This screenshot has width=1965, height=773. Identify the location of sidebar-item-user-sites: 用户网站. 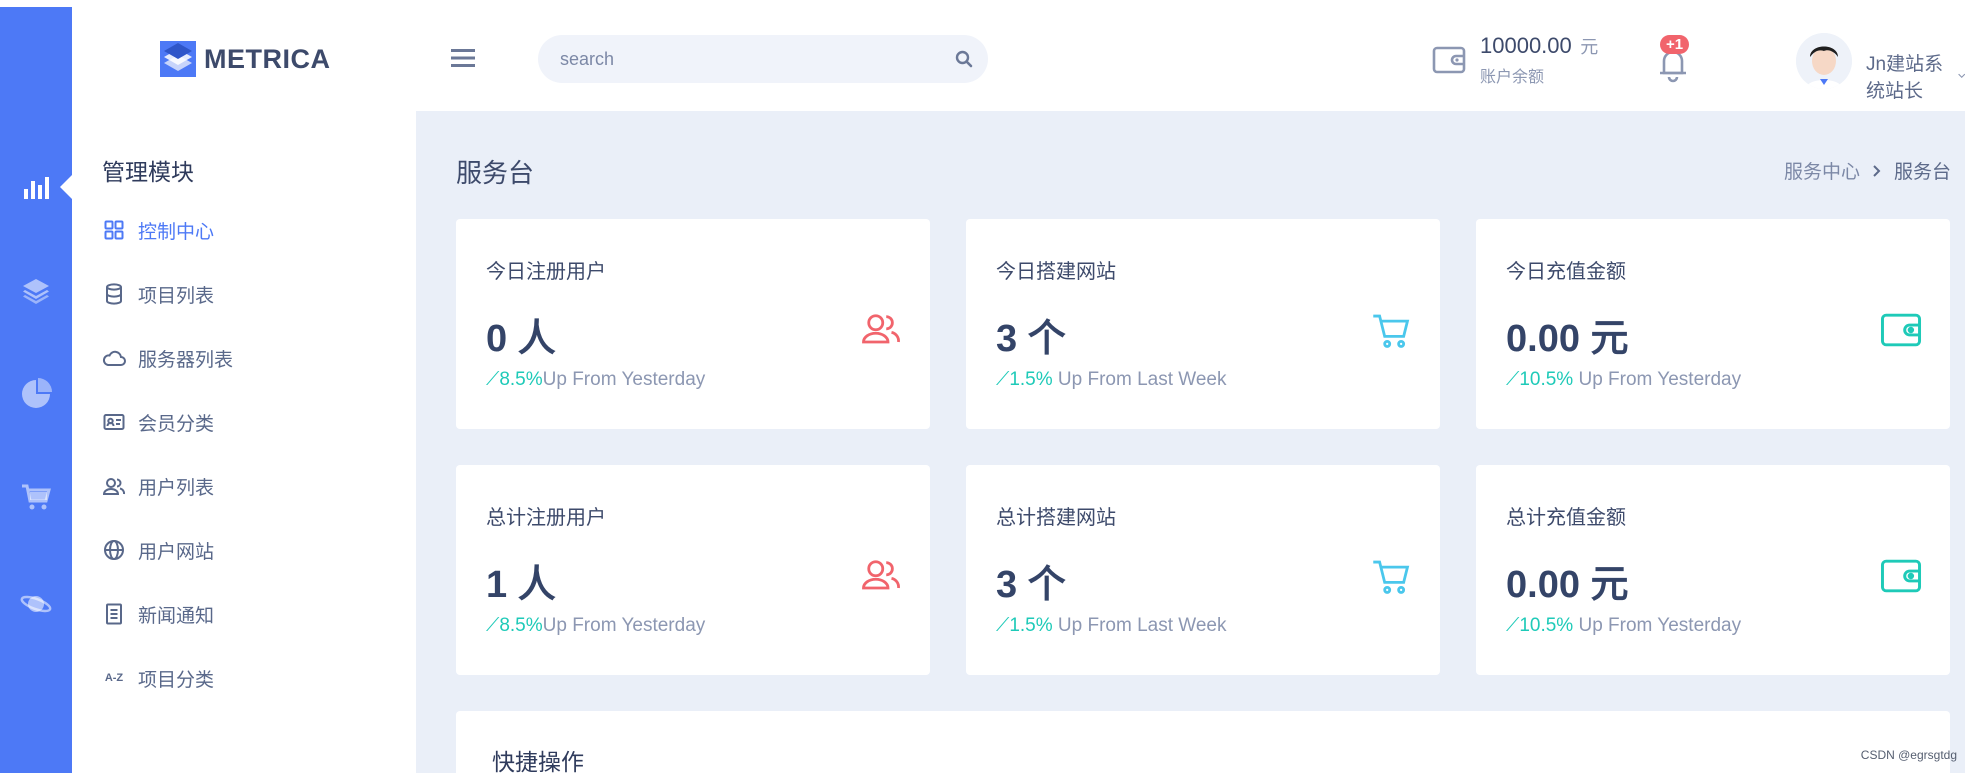
(158, 550).